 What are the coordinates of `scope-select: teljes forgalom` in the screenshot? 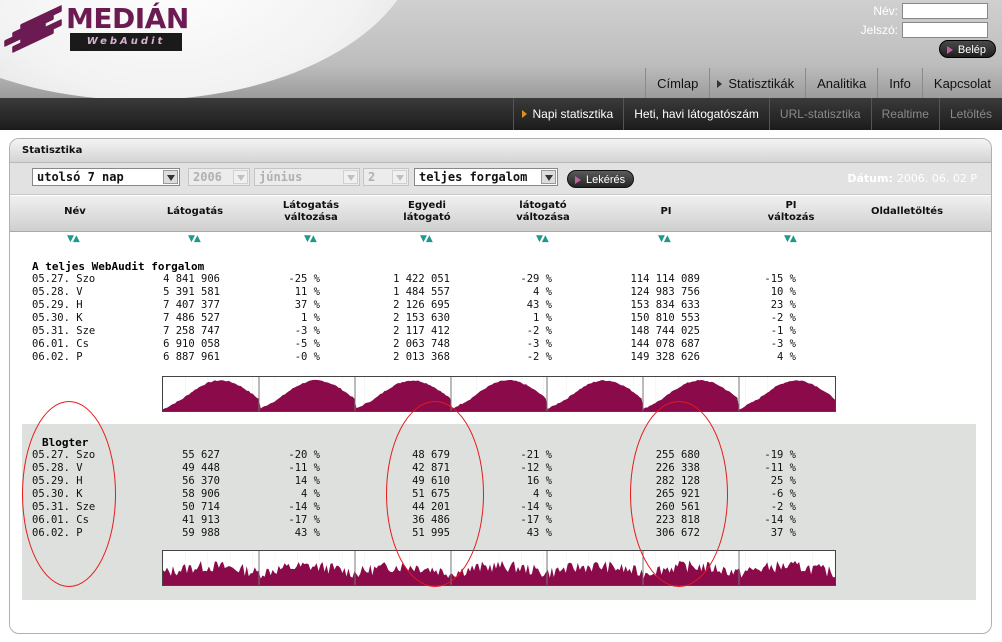 It's located at (486, 177).